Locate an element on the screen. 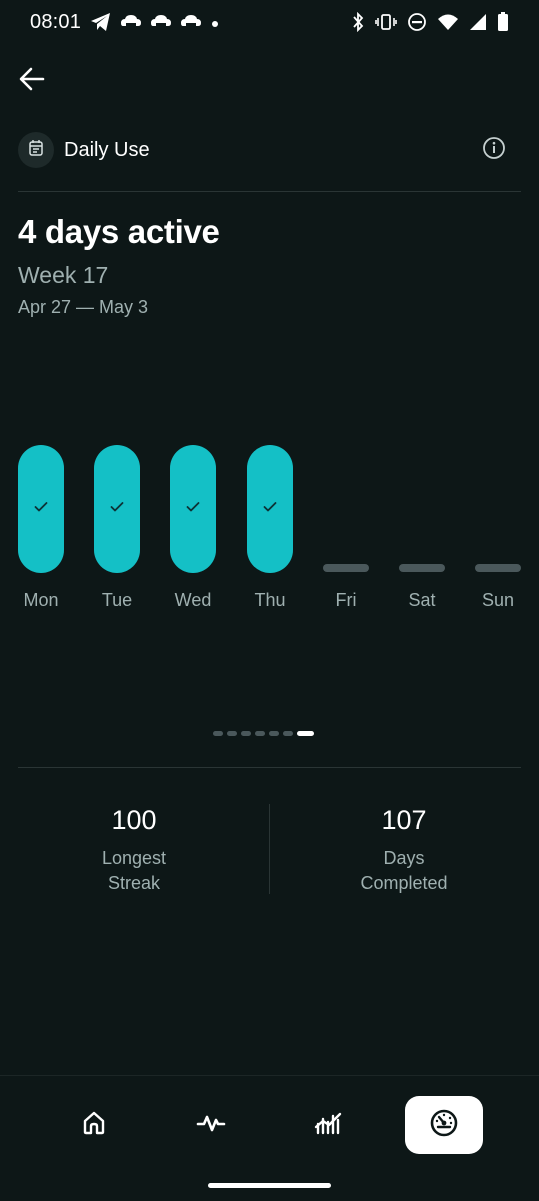  day-label: Tue is located at coordinates (117, 600).